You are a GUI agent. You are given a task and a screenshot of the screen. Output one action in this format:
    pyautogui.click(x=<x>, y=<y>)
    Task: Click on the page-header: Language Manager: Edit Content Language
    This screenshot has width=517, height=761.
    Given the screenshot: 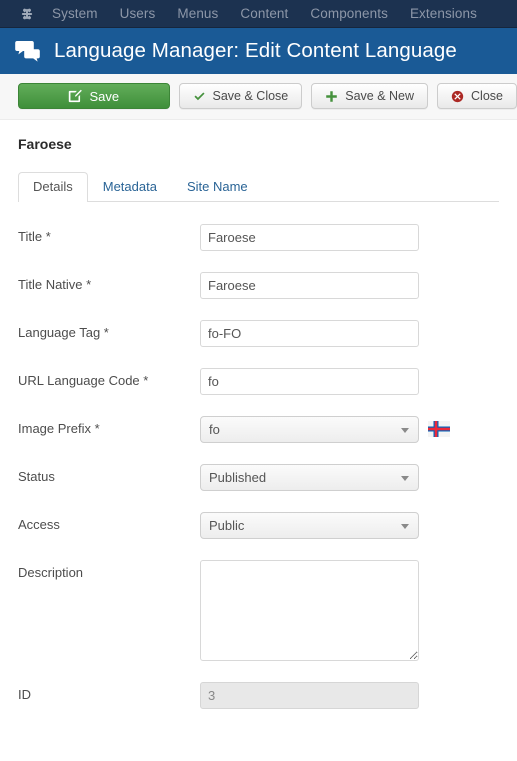 What is the action you would take?
    pyautogui.click(x=258, y=51)
    